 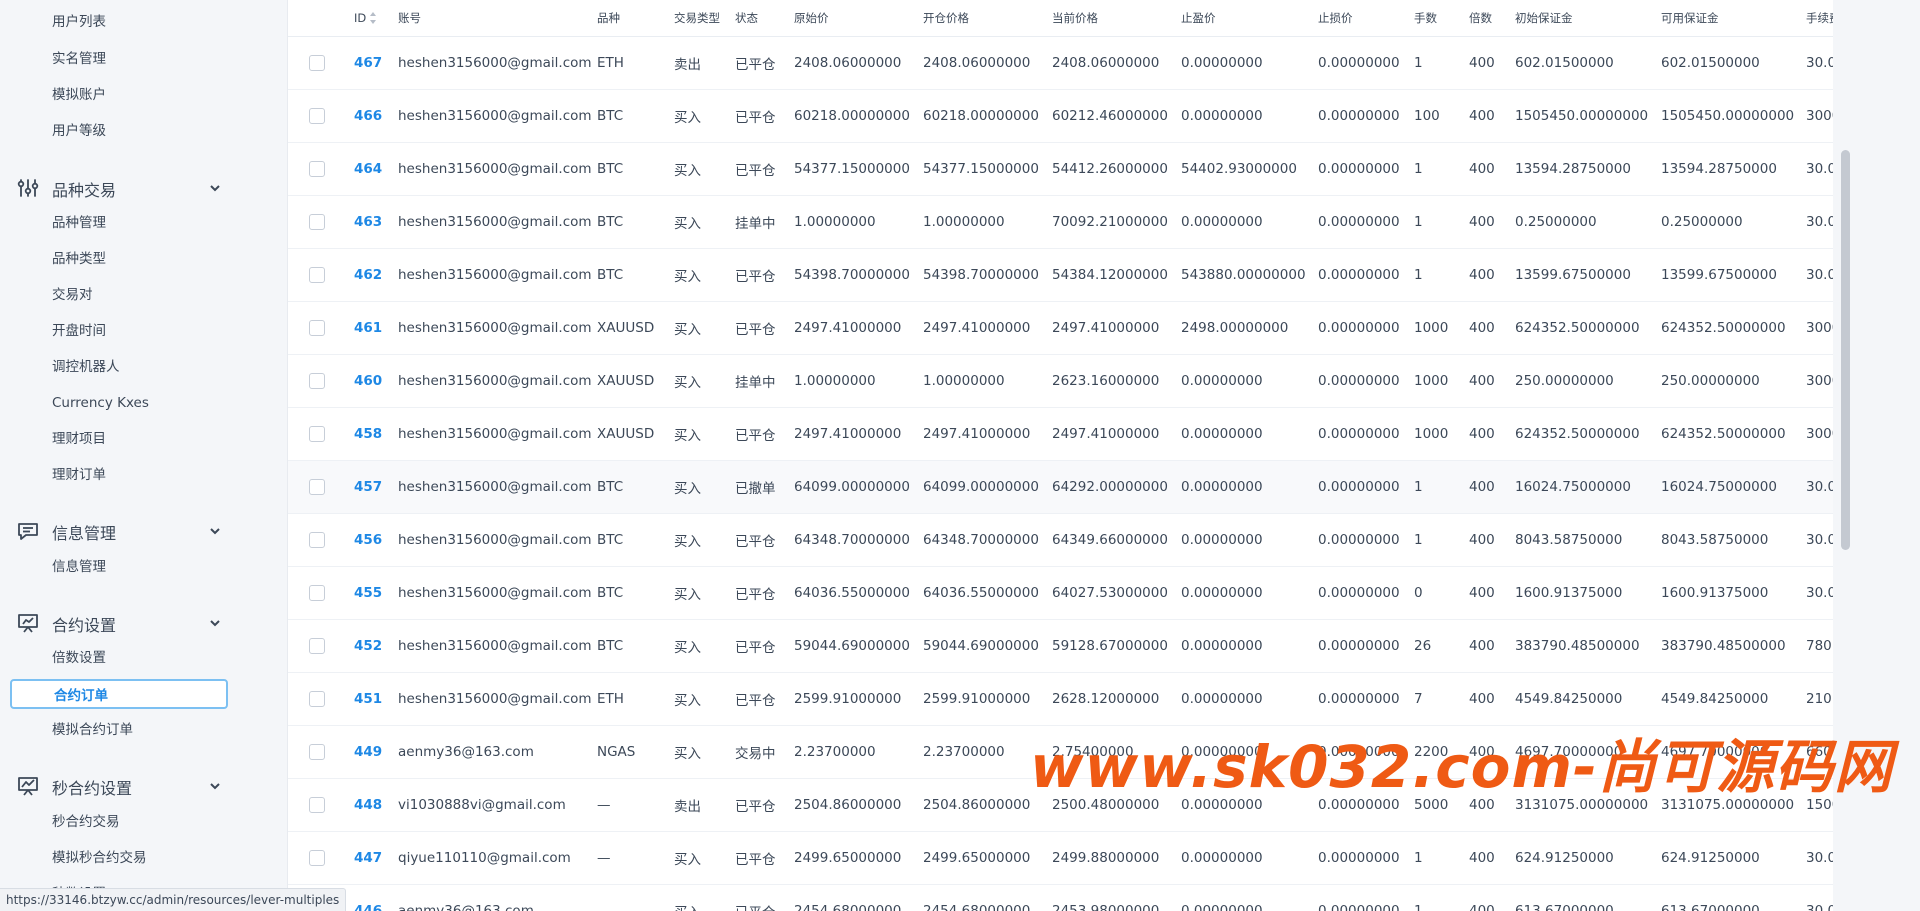 I want to click on sidebar-item-pairs: 交易对, so click(x=72, y=295).